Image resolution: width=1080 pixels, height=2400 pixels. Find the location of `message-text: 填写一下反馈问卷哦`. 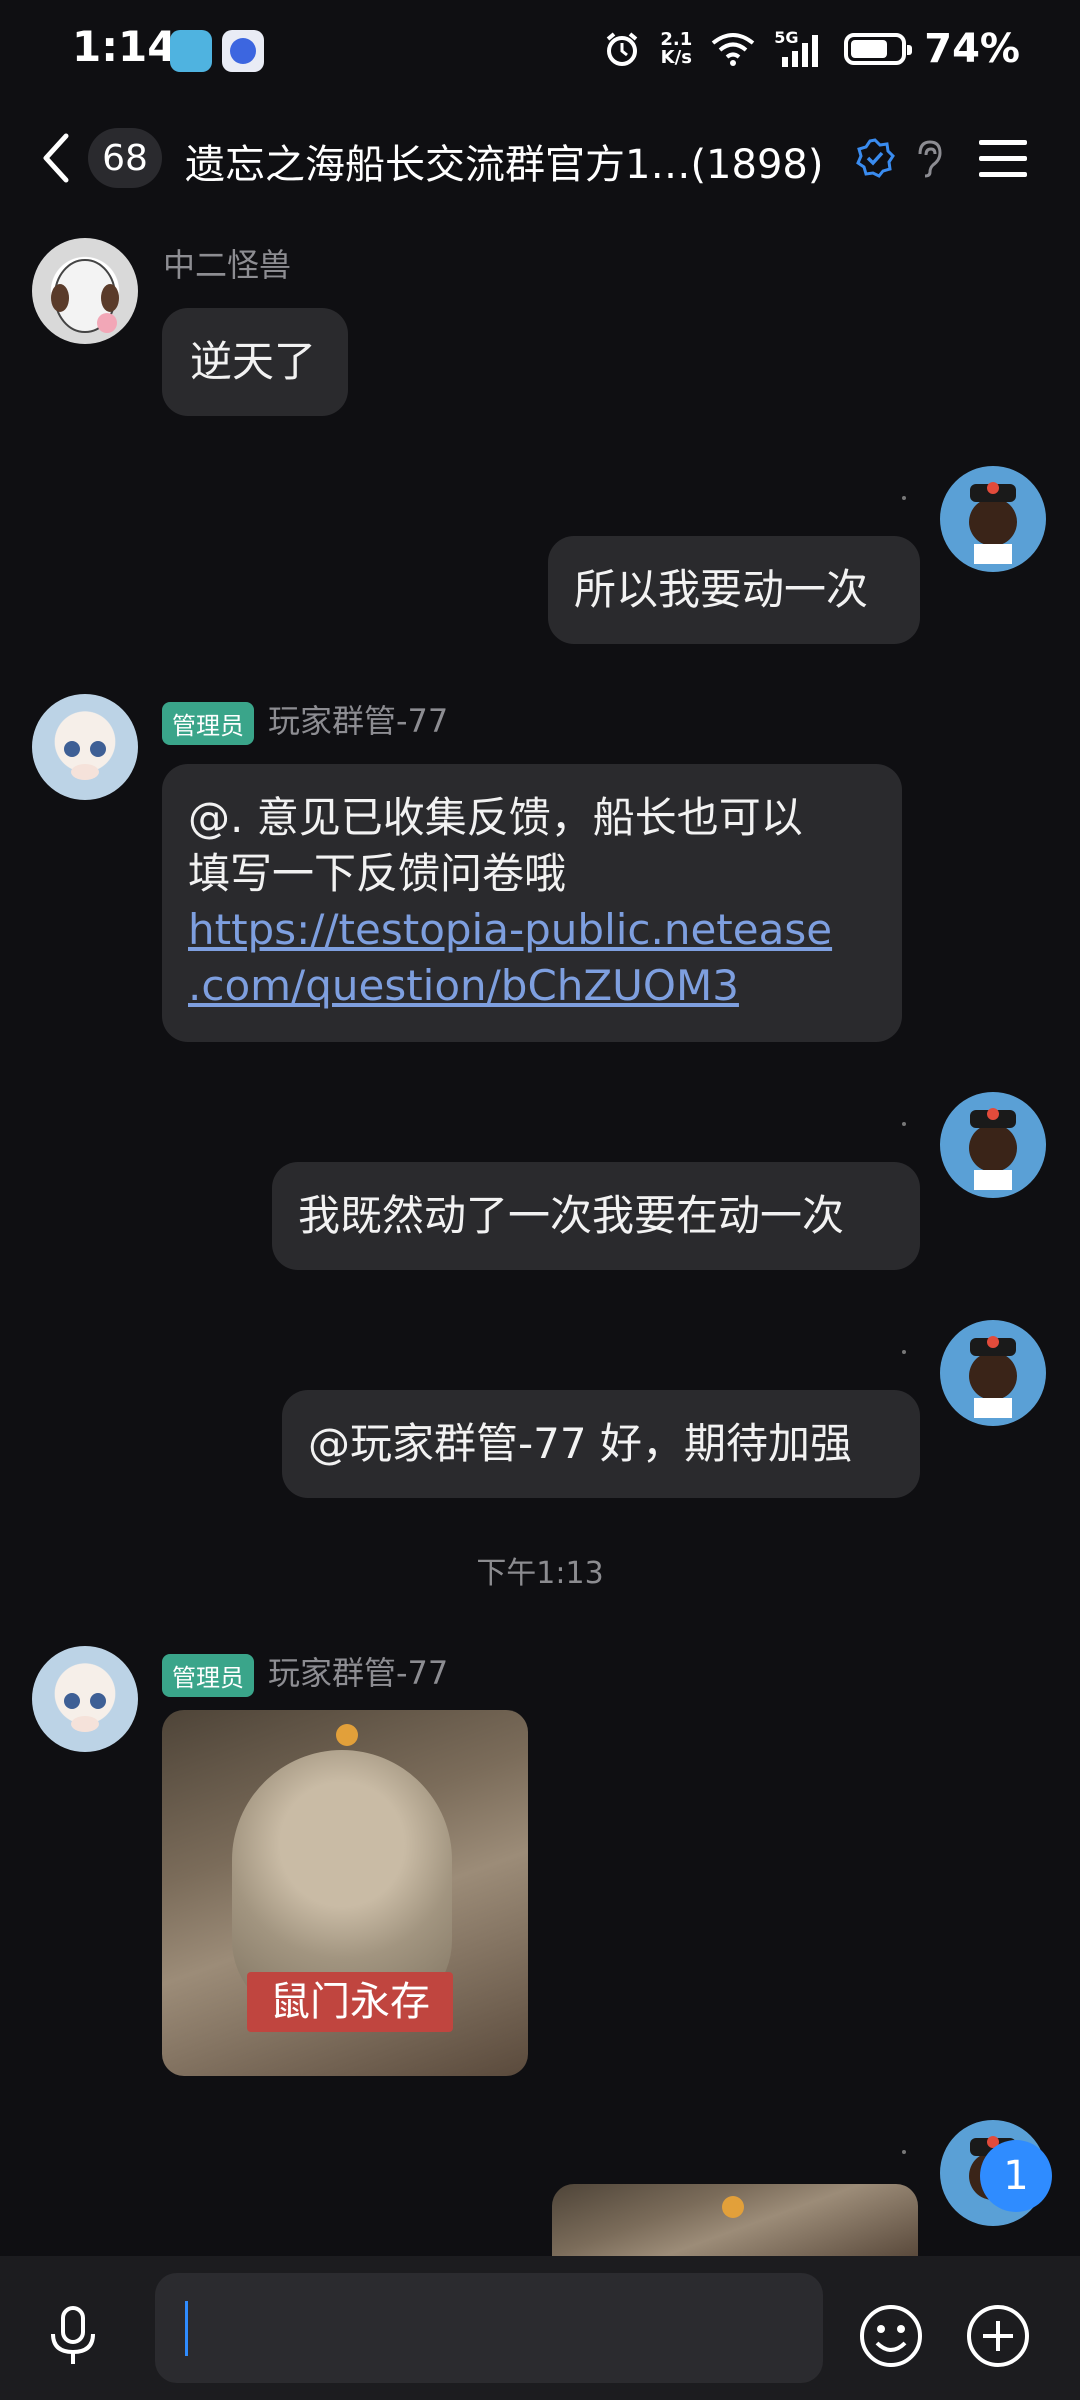

message-text: 填写一下反馈问卷哦 is located at coordinates (377, 873).